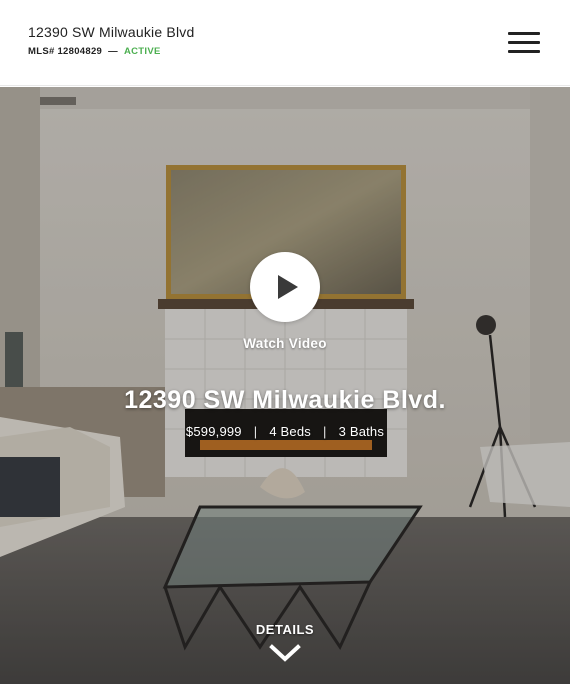 This screenshot has width=570, height=684. I want to click on hamburger-menu-icon, so click(524, 43).